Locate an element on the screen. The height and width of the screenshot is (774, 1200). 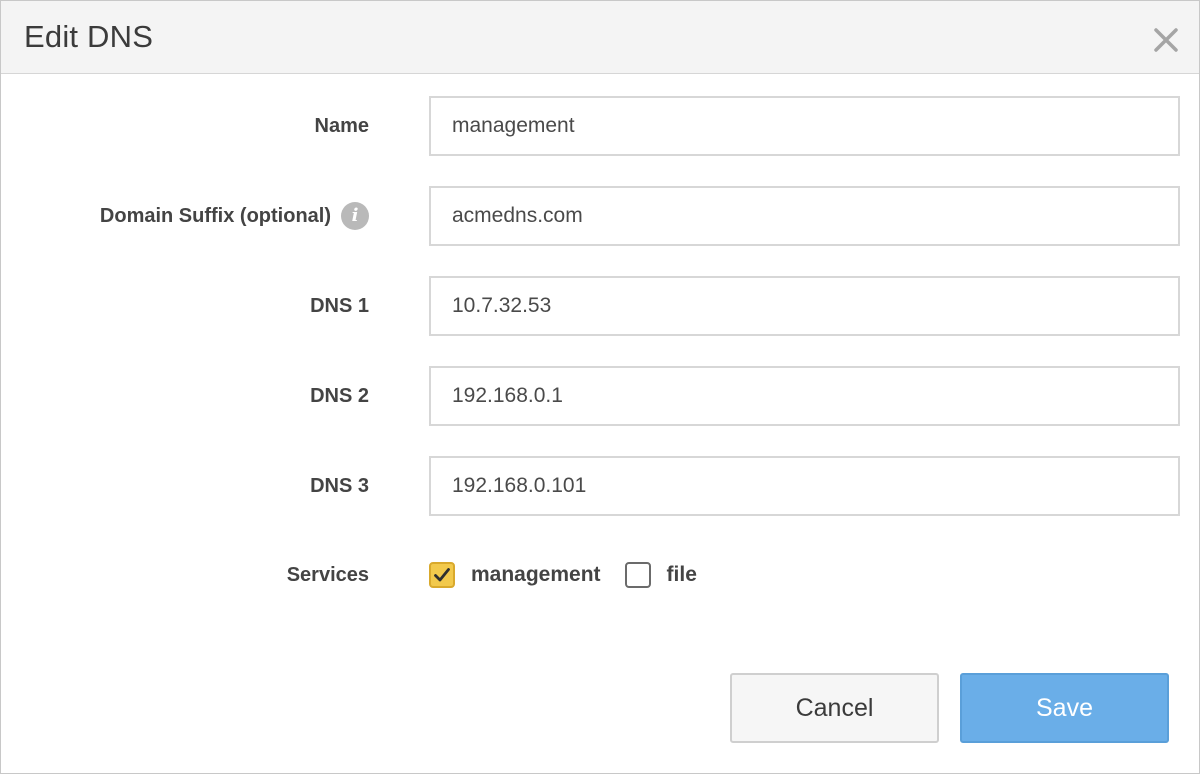
dialog-header: Edit DNS is located at coordinates (600, 37).